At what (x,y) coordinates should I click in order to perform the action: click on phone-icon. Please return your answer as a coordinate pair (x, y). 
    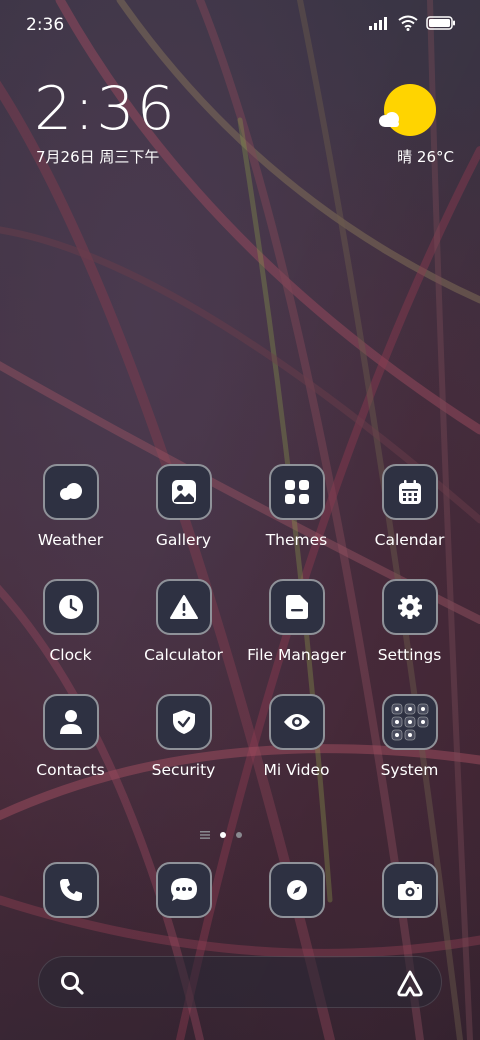
    Looking at the image, I should click on (70, 890).